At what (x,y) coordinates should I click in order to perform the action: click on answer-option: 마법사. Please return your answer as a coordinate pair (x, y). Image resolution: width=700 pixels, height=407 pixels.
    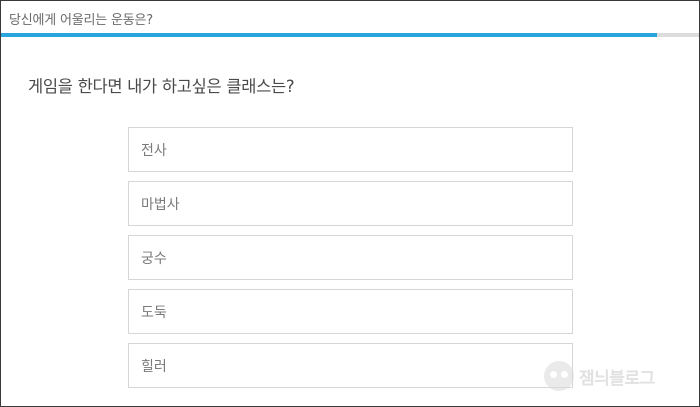
    Looking at the image, I should click on (350, 203).